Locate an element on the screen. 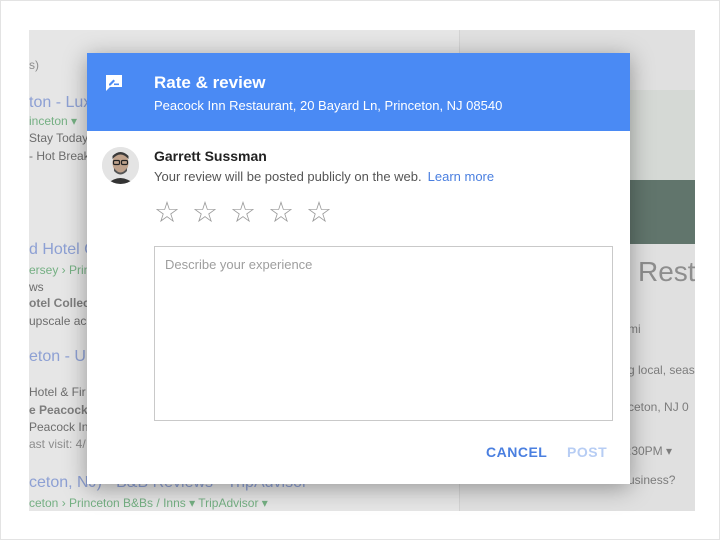 The width and height of the screenshot is (720, 540). star-rating: ☆ ☆ ☆ ☆ ☆ is located at coordinates (249, 213).